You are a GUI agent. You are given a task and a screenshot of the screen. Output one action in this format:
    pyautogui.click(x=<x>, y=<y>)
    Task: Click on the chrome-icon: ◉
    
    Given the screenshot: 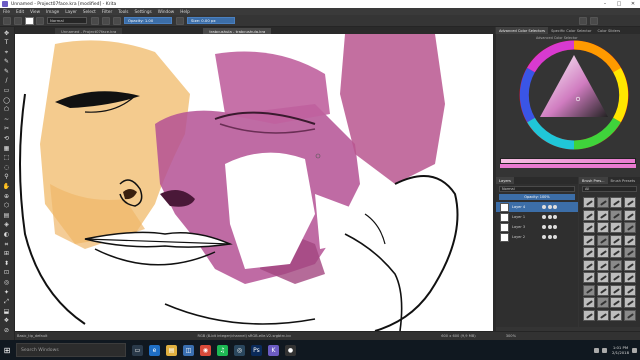 What is the action you would take?
    pyautogui.click(x=205, y=350)
    